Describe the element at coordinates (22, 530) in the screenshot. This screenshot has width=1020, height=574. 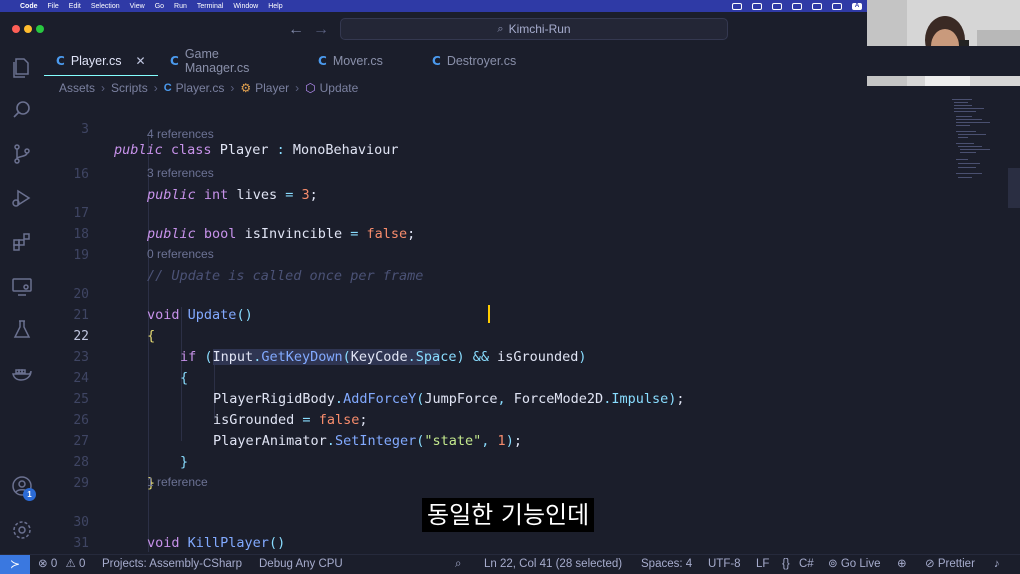
I see `settings-gear-icon` at that location.